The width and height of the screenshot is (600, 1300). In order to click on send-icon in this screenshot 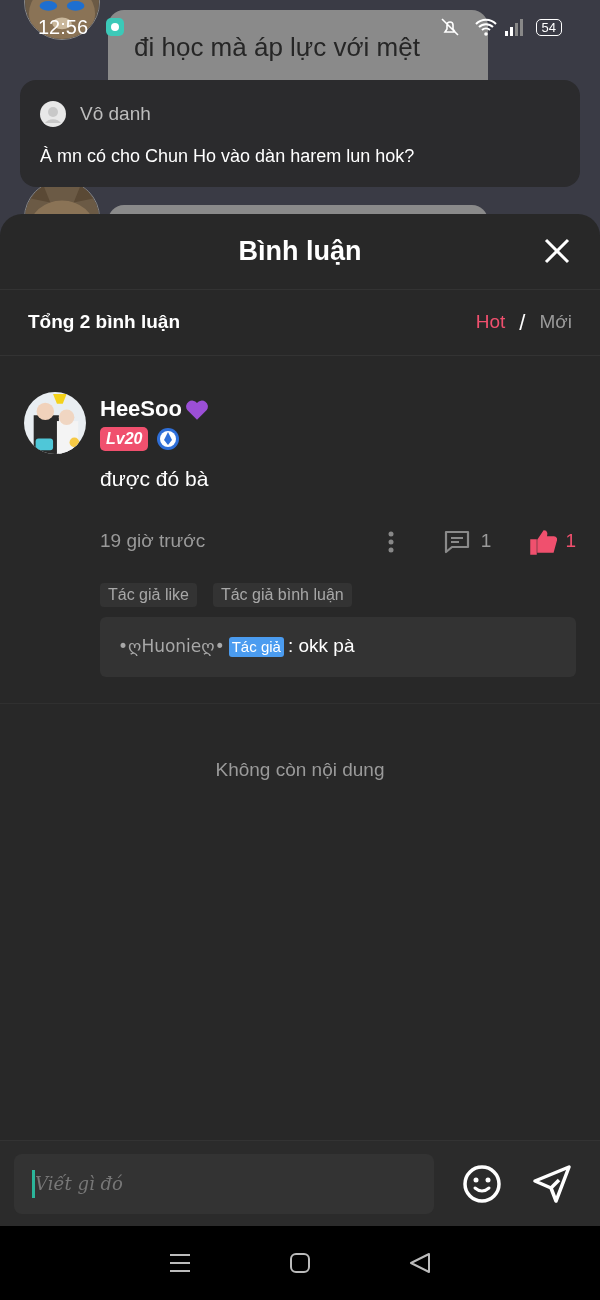, I will do `click(552, 1183)`.